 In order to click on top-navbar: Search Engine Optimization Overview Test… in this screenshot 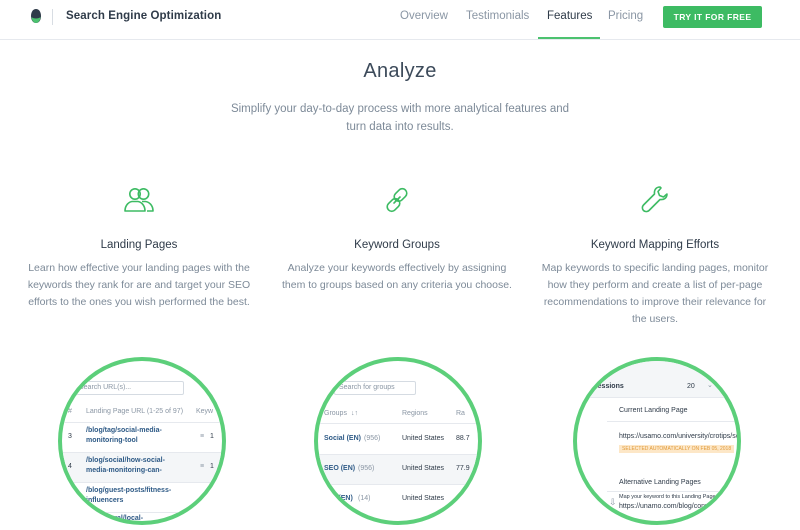, I will do `click(400, 20)`.